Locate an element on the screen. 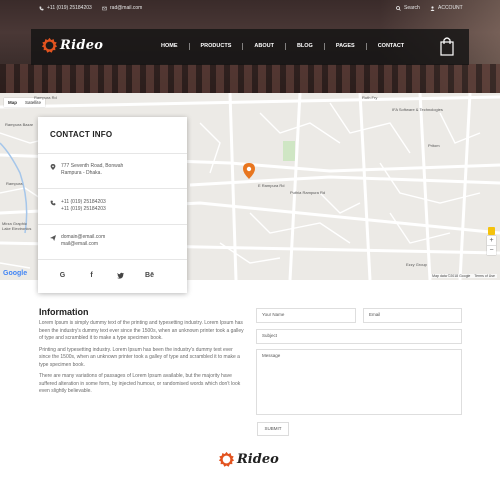 The height and width of the screenshot is (480, 500). information-title: Information is located at coordinates (64, 312).